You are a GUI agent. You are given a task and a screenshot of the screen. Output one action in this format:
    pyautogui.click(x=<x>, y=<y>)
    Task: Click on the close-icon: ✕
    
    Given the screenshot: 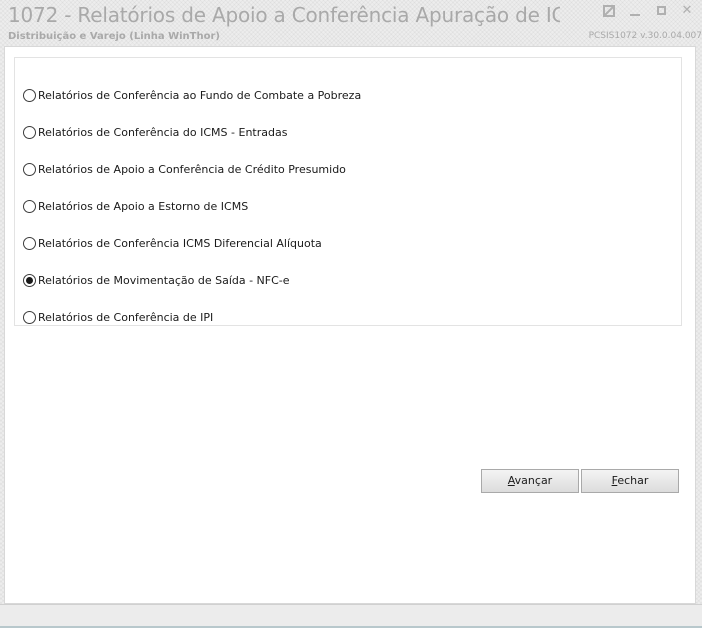 What is the action you would take?
    pyautogui.click(x=687, y=11)
    